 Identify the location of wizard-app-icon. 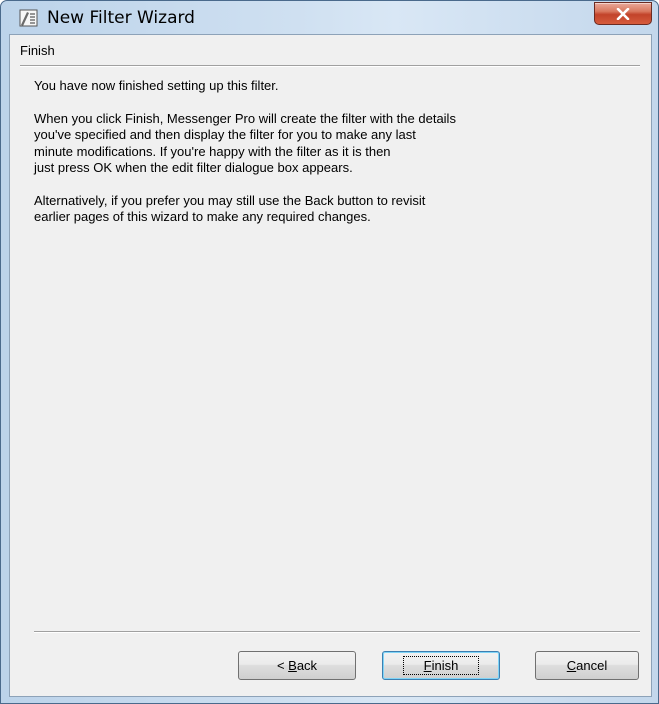
(29, 18).